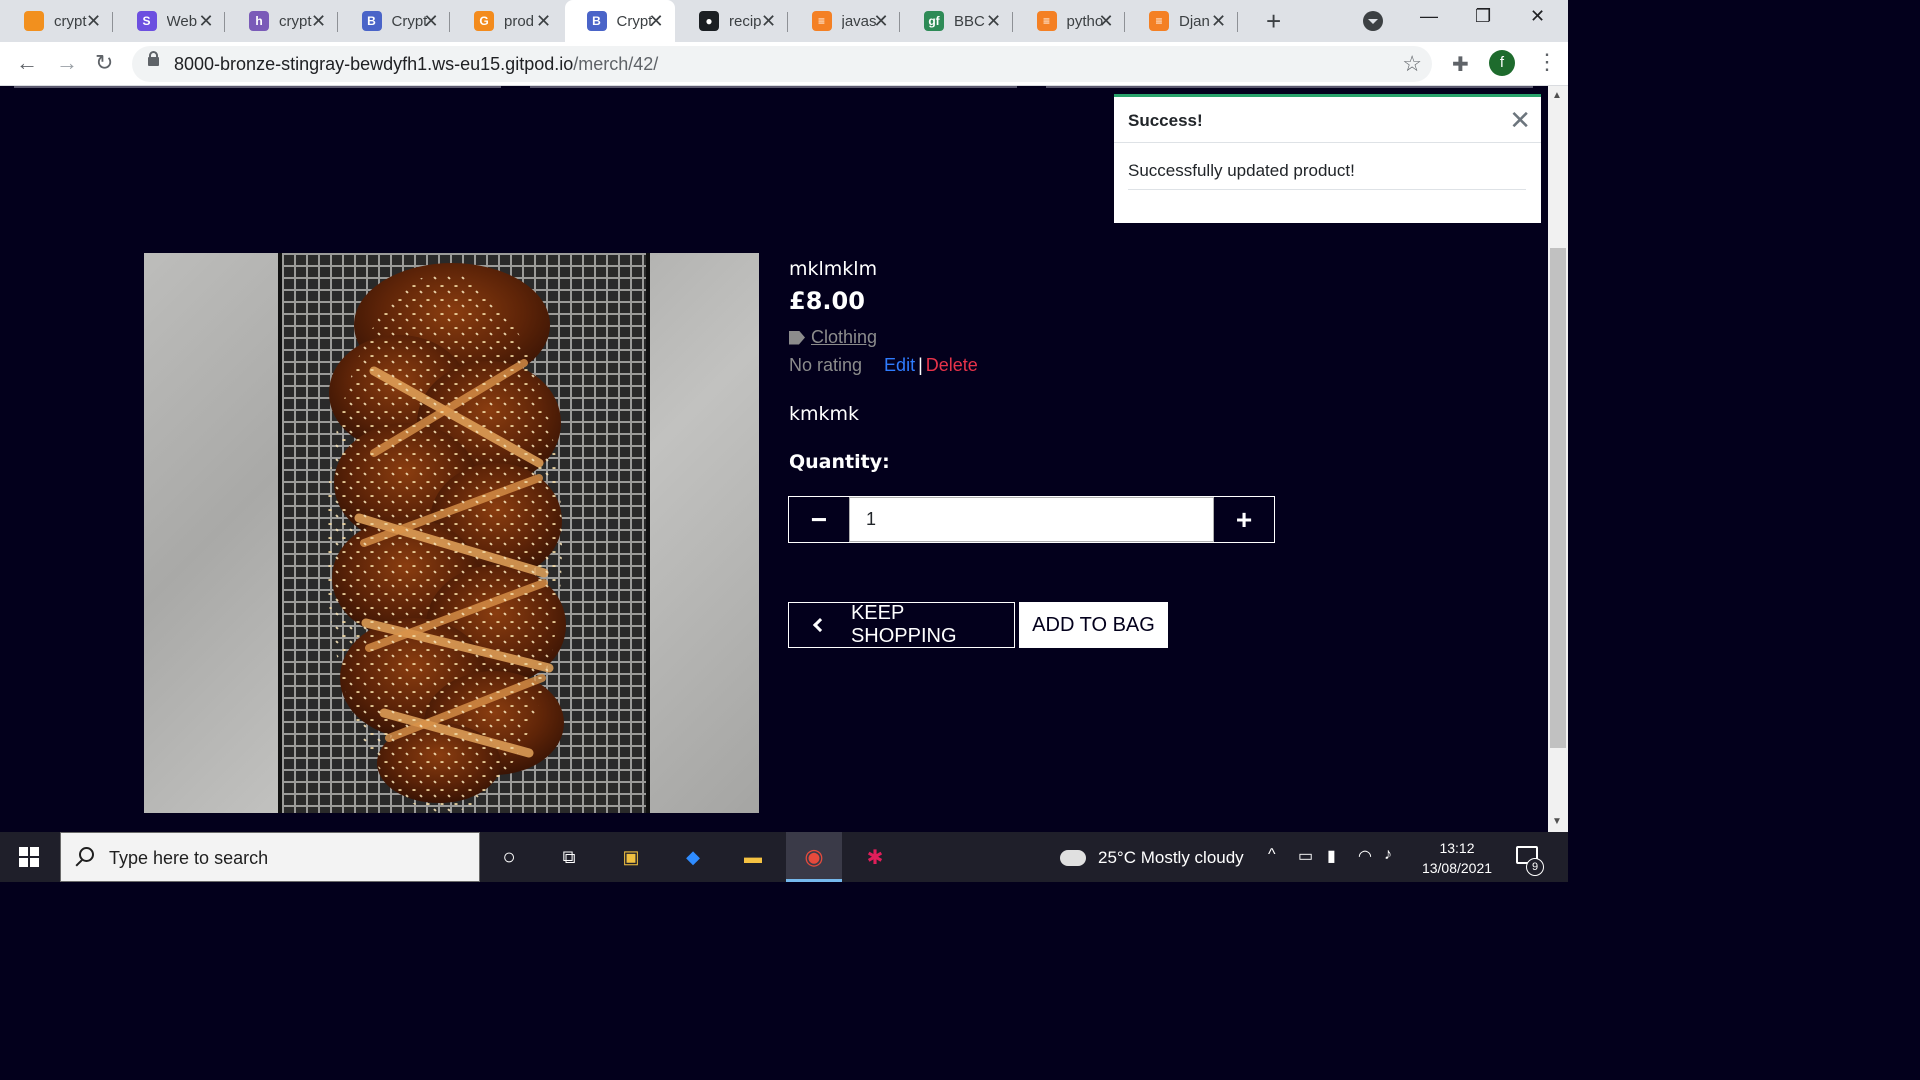  I want to click on windows-start-icon, so click(29, 857).